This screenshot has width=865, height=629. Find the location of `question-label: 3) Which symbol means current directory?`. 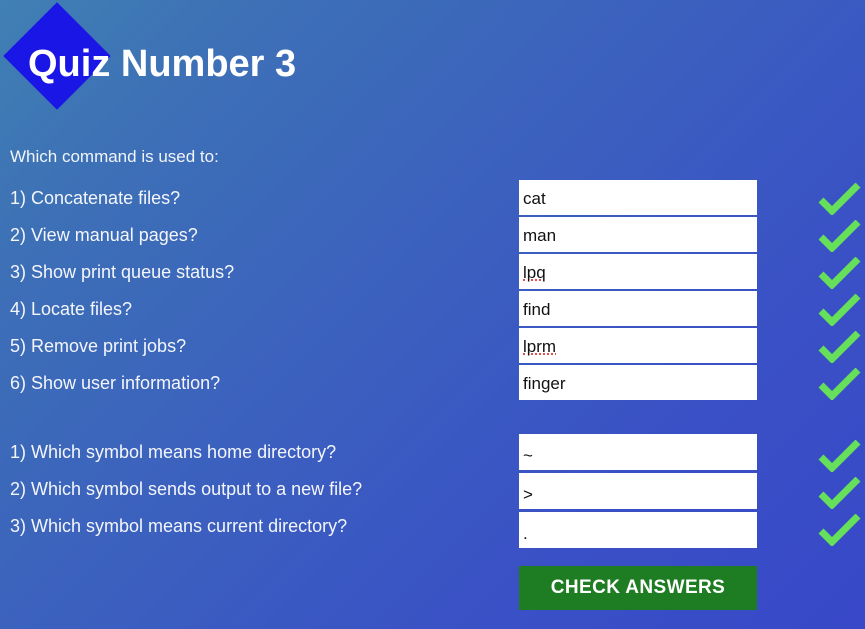

question-label: 3) Which symbol means current directory? is located at coordinates (179, 526).